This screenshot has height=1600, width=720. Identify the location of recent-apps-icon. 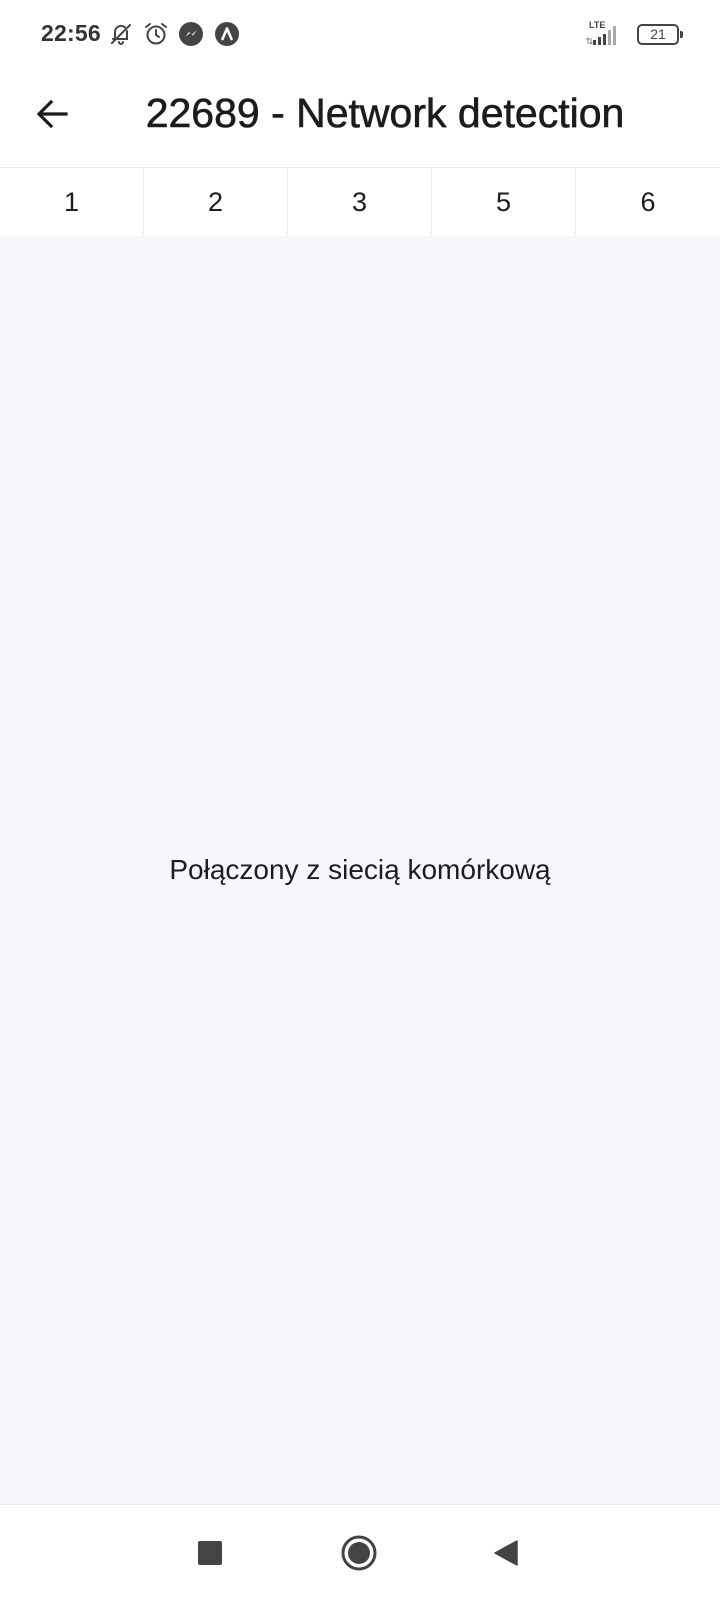
(210, 1553).